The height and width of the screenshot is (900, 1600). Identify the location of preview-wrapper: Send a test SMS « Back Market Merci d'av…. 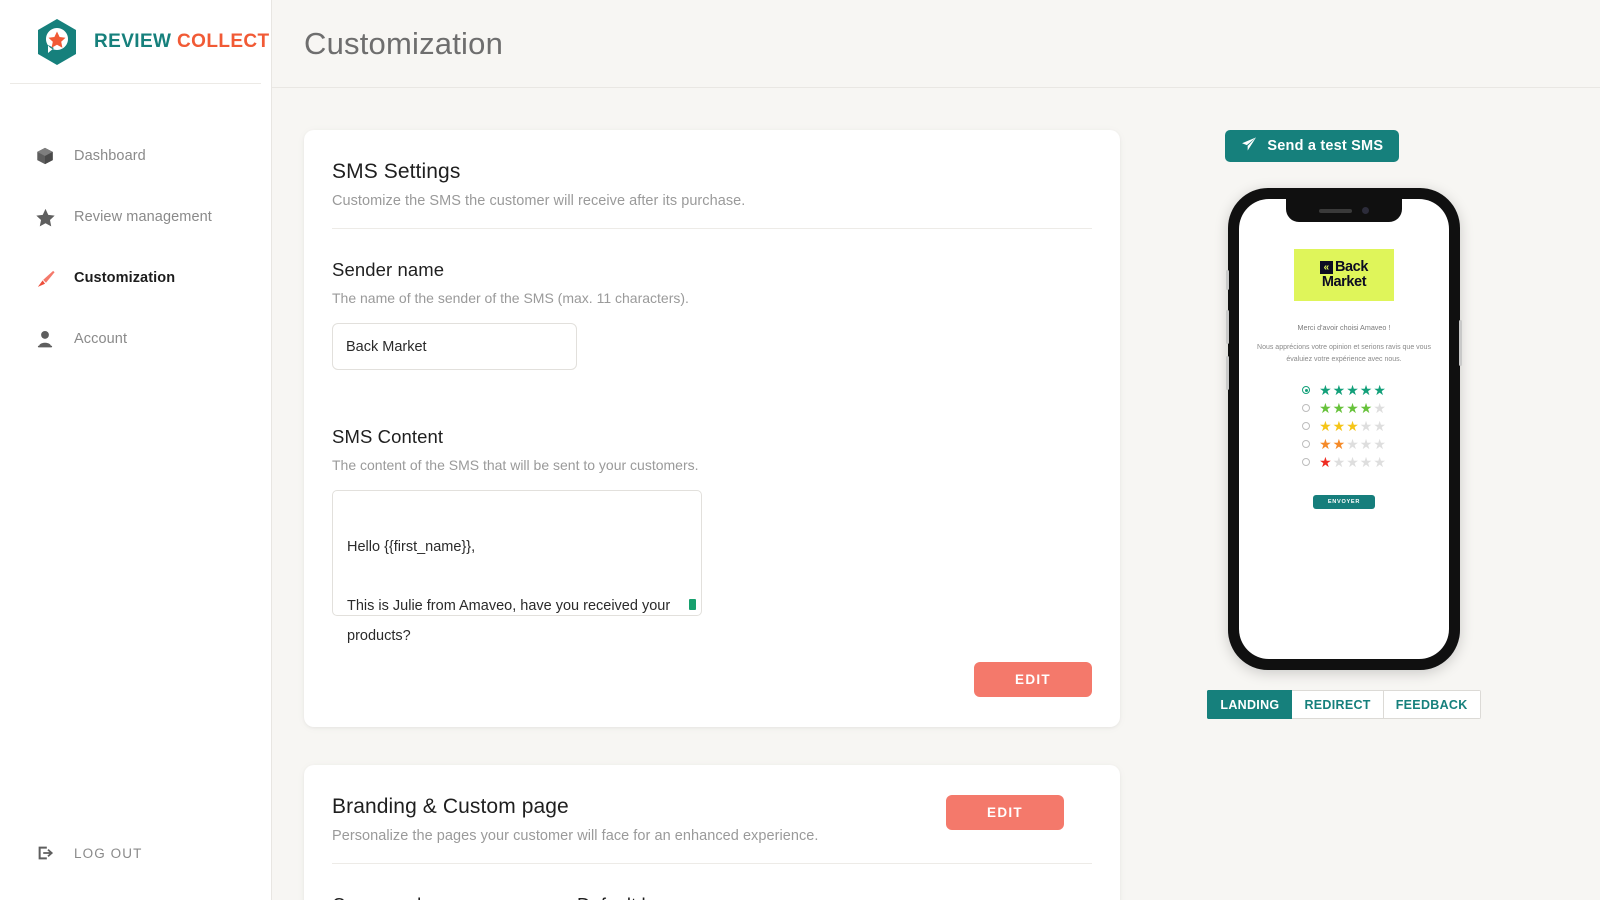
(1344, 424).